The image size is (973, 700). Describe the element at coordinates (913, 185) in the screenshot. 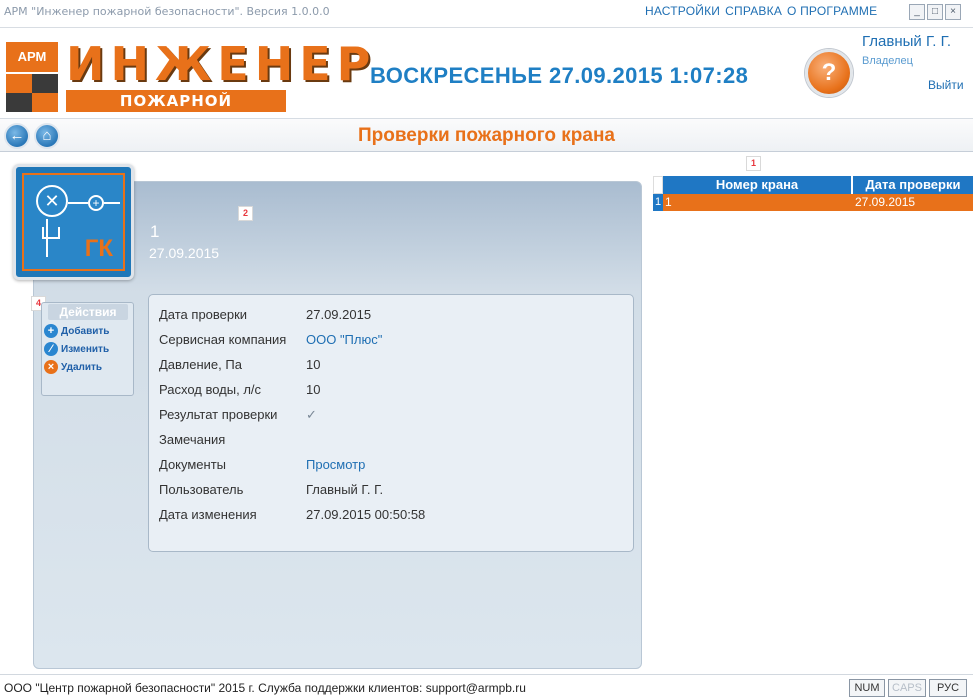

I see `grid-header-check-date: Дата проверки` at that location.